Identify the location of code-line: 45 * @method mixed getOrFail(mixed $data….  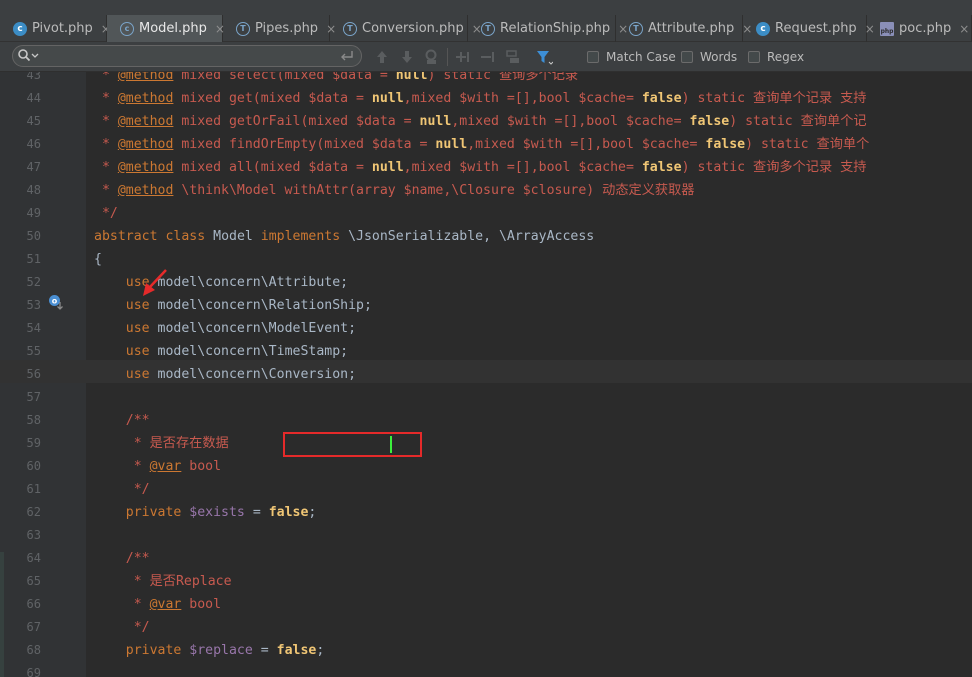
(486, 121).